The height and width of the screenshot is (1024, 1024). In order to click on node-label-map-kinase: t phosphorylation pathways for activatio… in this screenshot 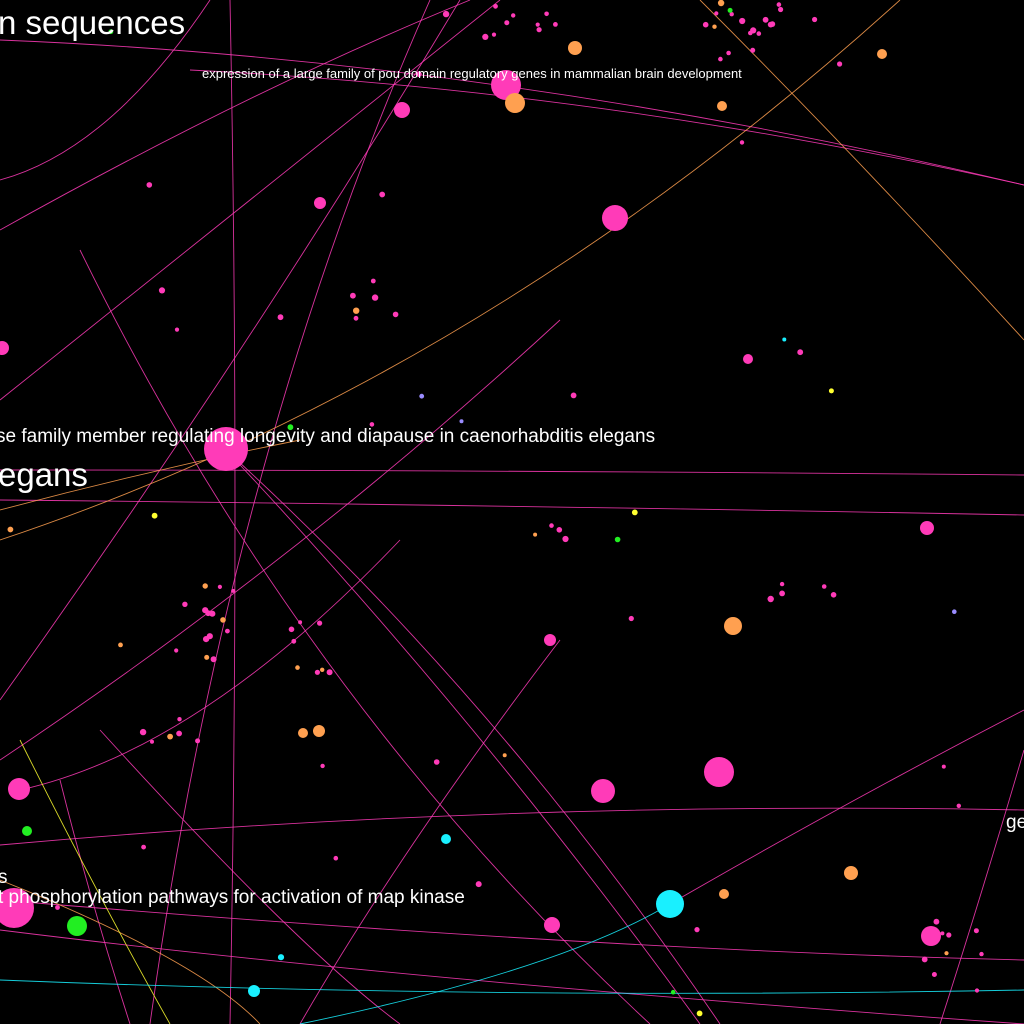, I will do `click(232, 897)`.